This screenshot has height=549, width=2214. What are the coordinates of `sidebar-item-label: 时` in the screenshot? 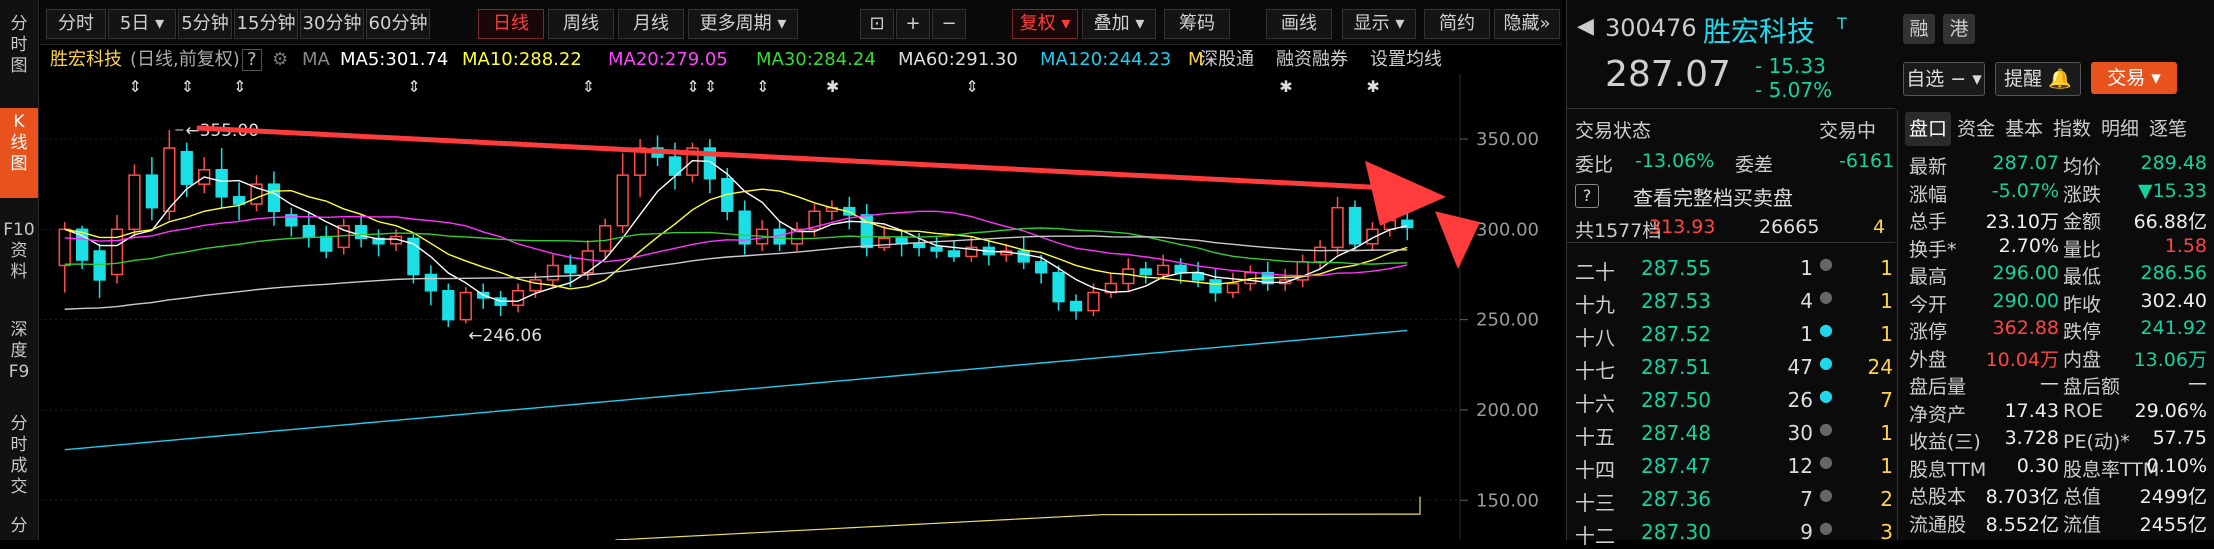 It's located at (19, 45).